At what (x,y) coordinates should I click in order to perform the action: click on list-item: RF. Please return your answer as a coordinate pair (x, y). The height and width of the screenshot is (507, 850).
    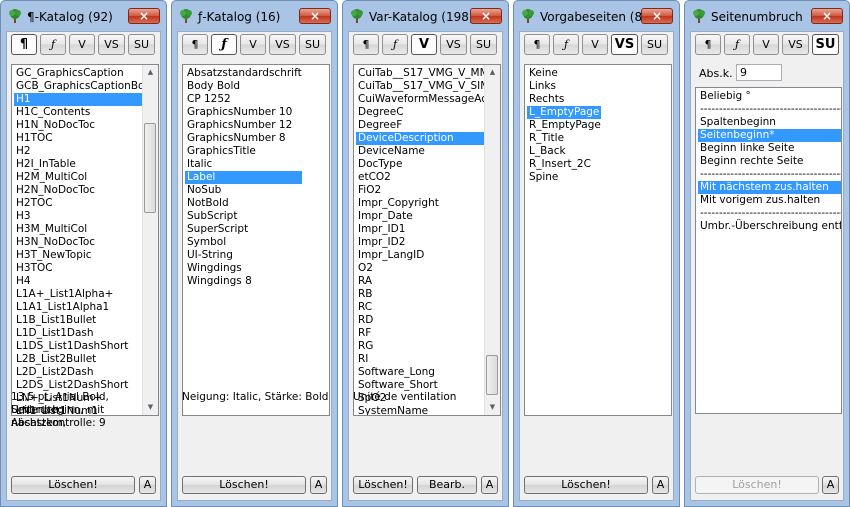
    Looking at the image, I should click on (426, 333).